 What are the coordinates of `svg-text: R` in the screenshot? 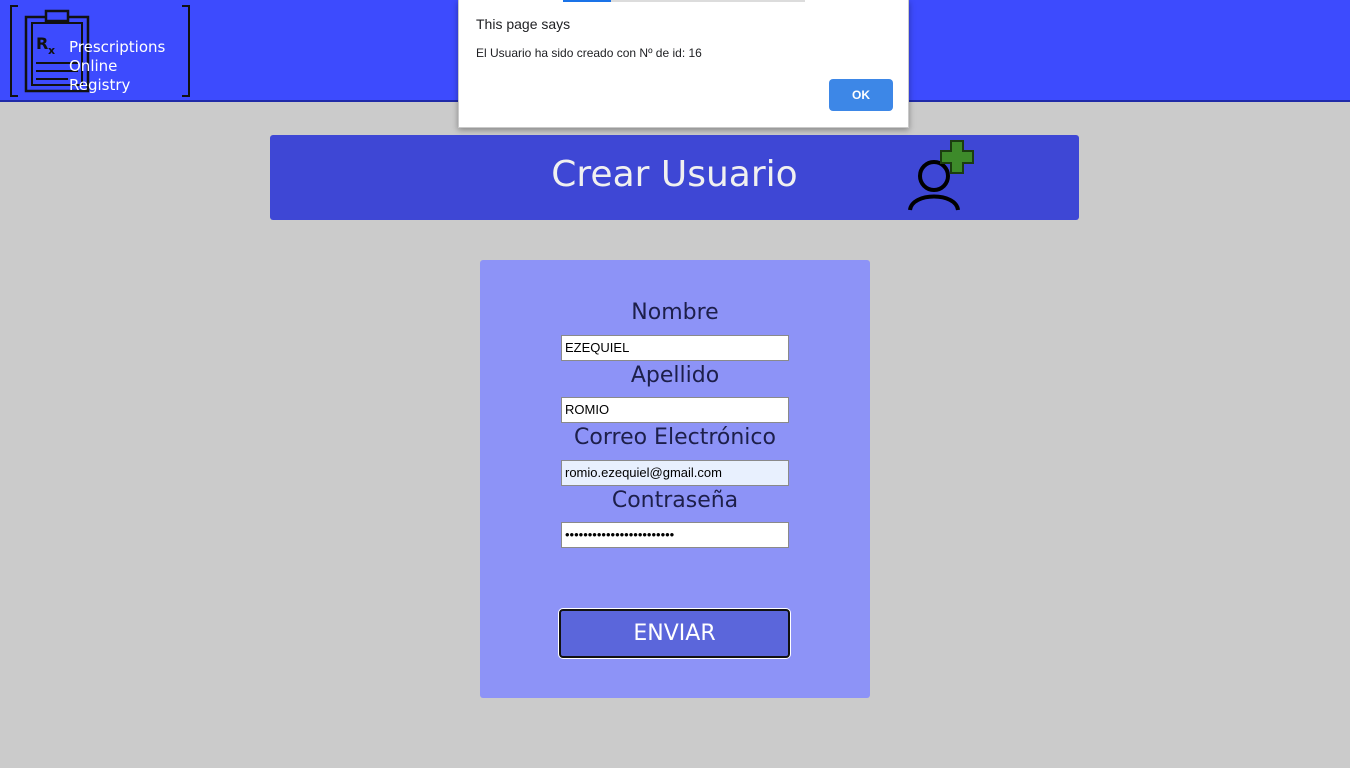 It's located at (42, 43).